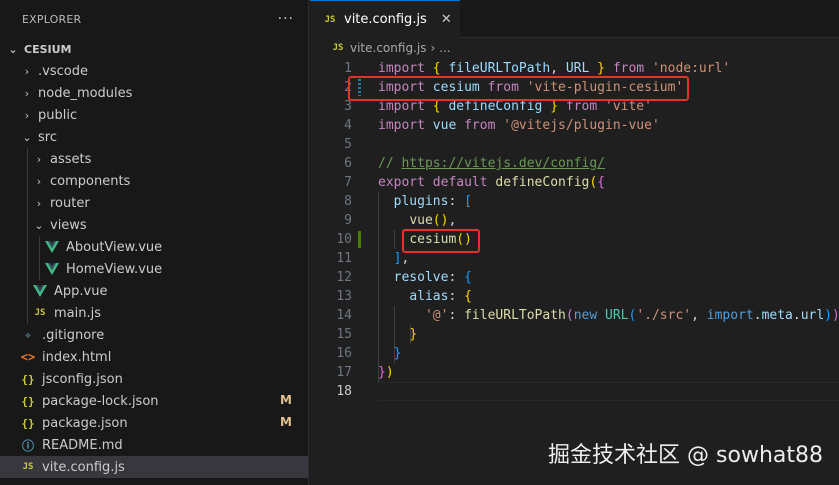  What do you see at coordinates (446, 19) in the screenshot?
I see `close-icon: ✕` at bounding box center [446, 19].